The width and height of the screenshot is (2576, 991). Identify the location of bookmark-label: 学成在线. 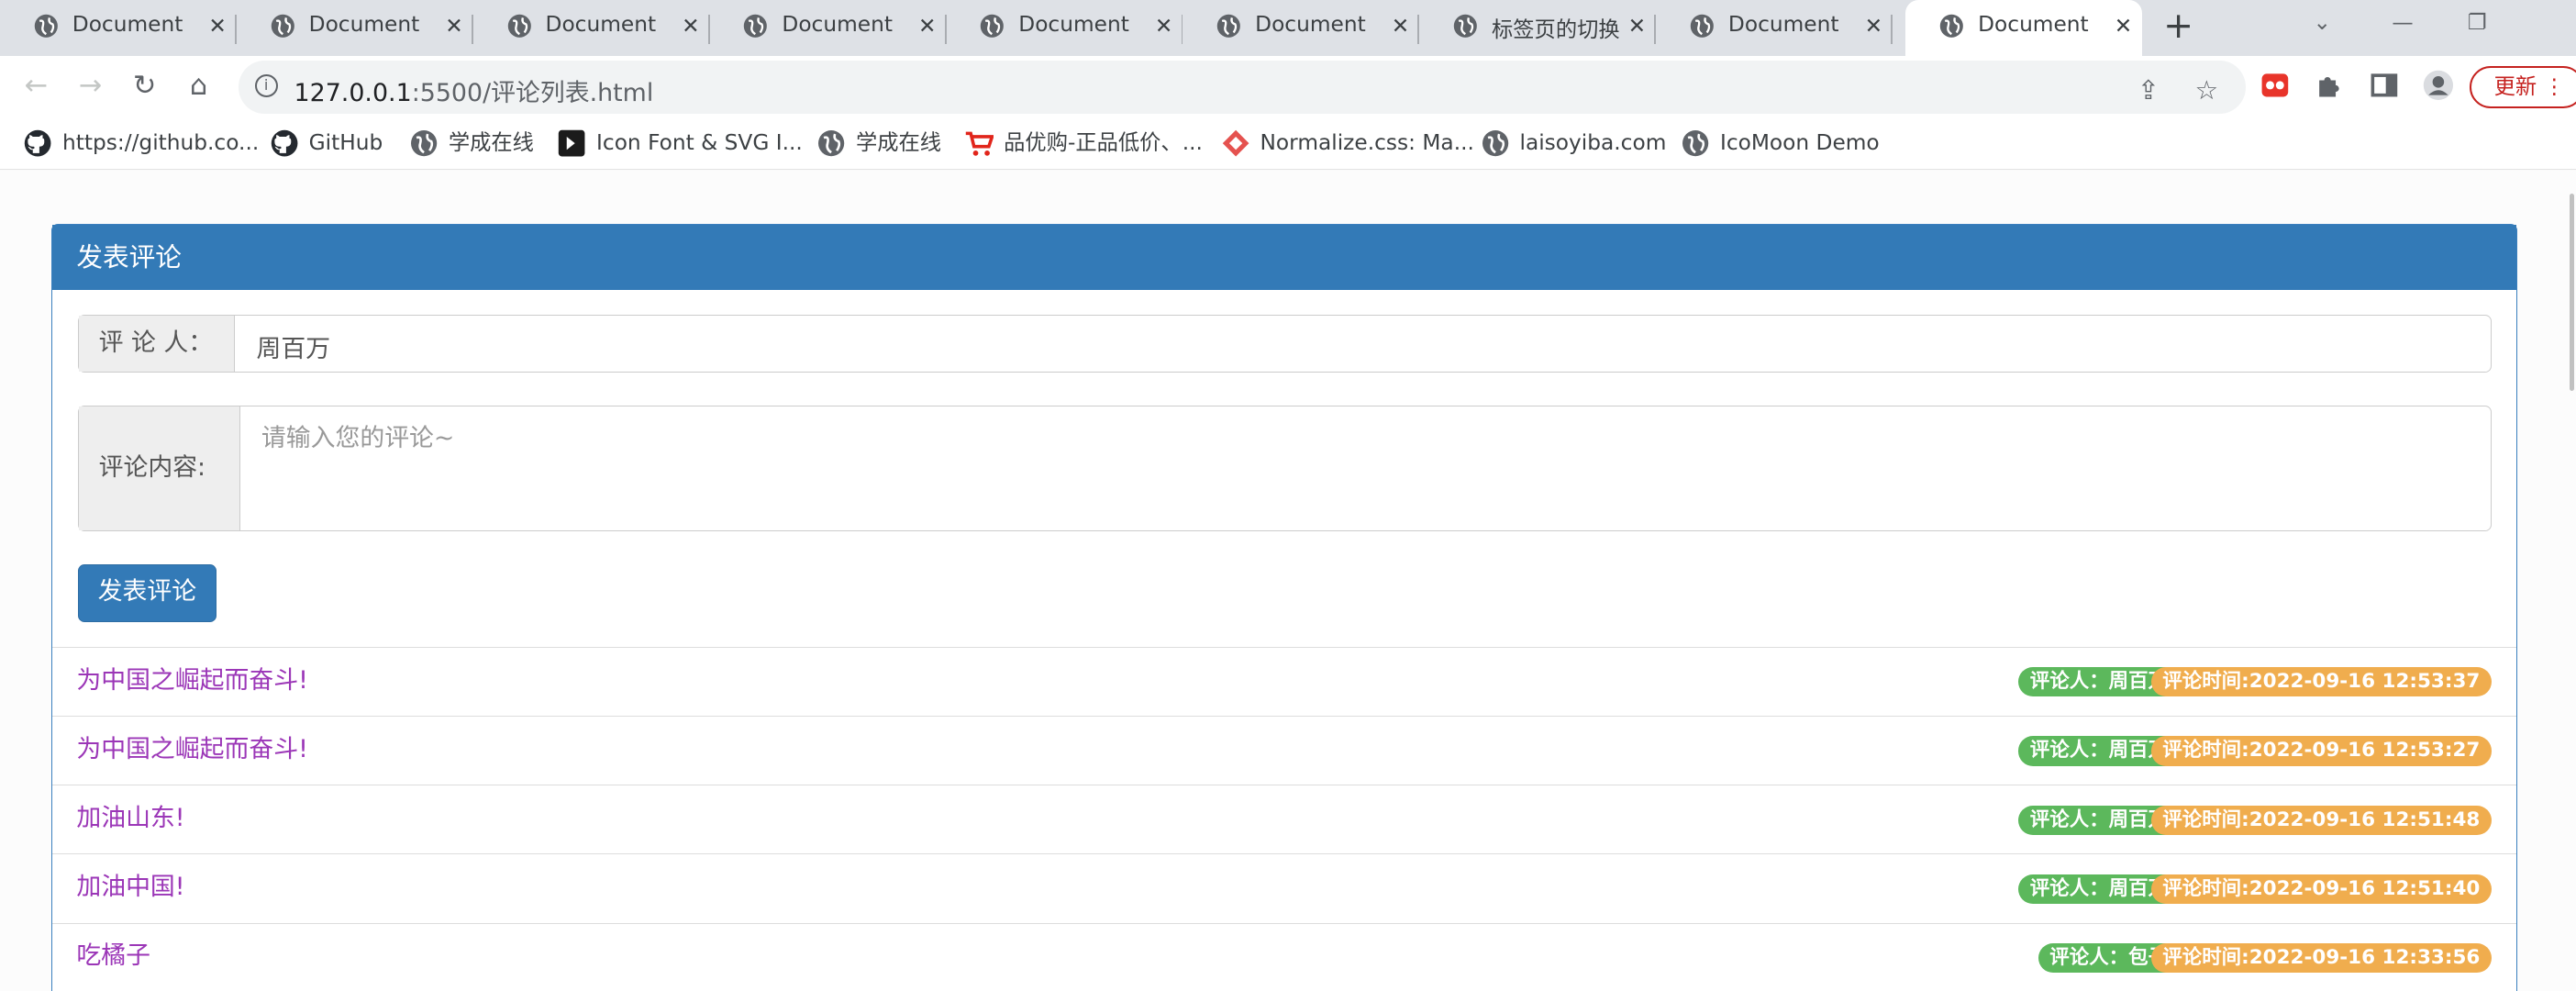
(899, 142).